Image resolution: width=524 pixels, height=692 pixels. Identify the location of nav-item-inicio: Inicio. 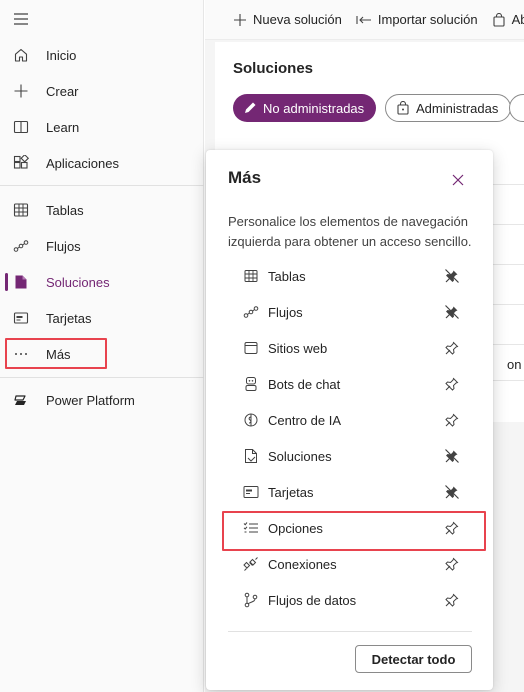
(102, 55).